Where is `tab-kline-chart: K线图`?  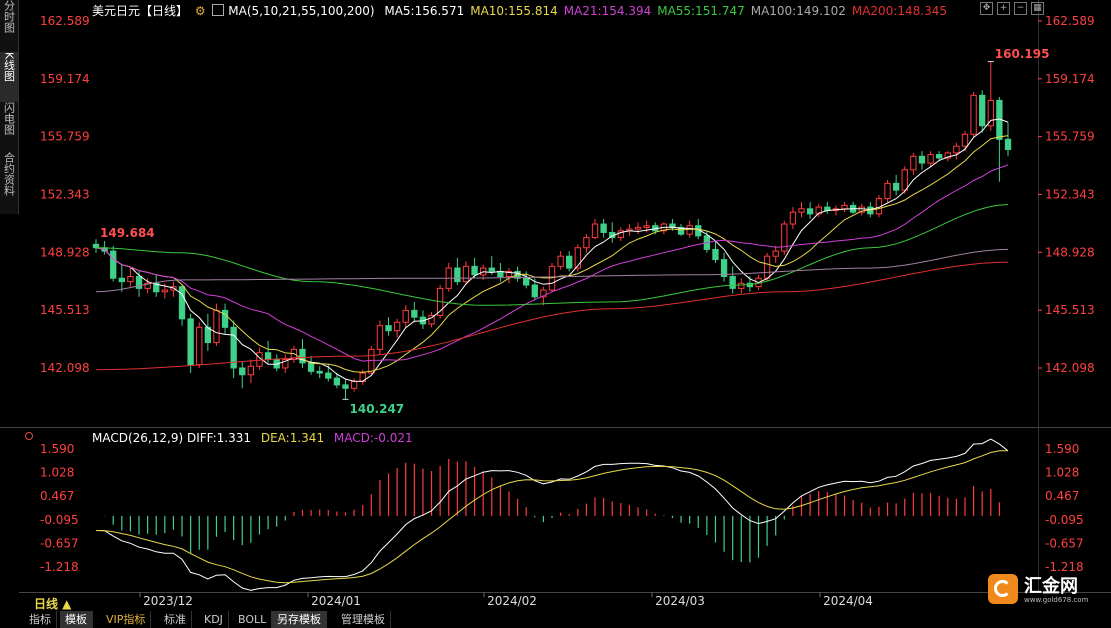
tab-kline-chart: K线图 is located at coordinates (9, 77).